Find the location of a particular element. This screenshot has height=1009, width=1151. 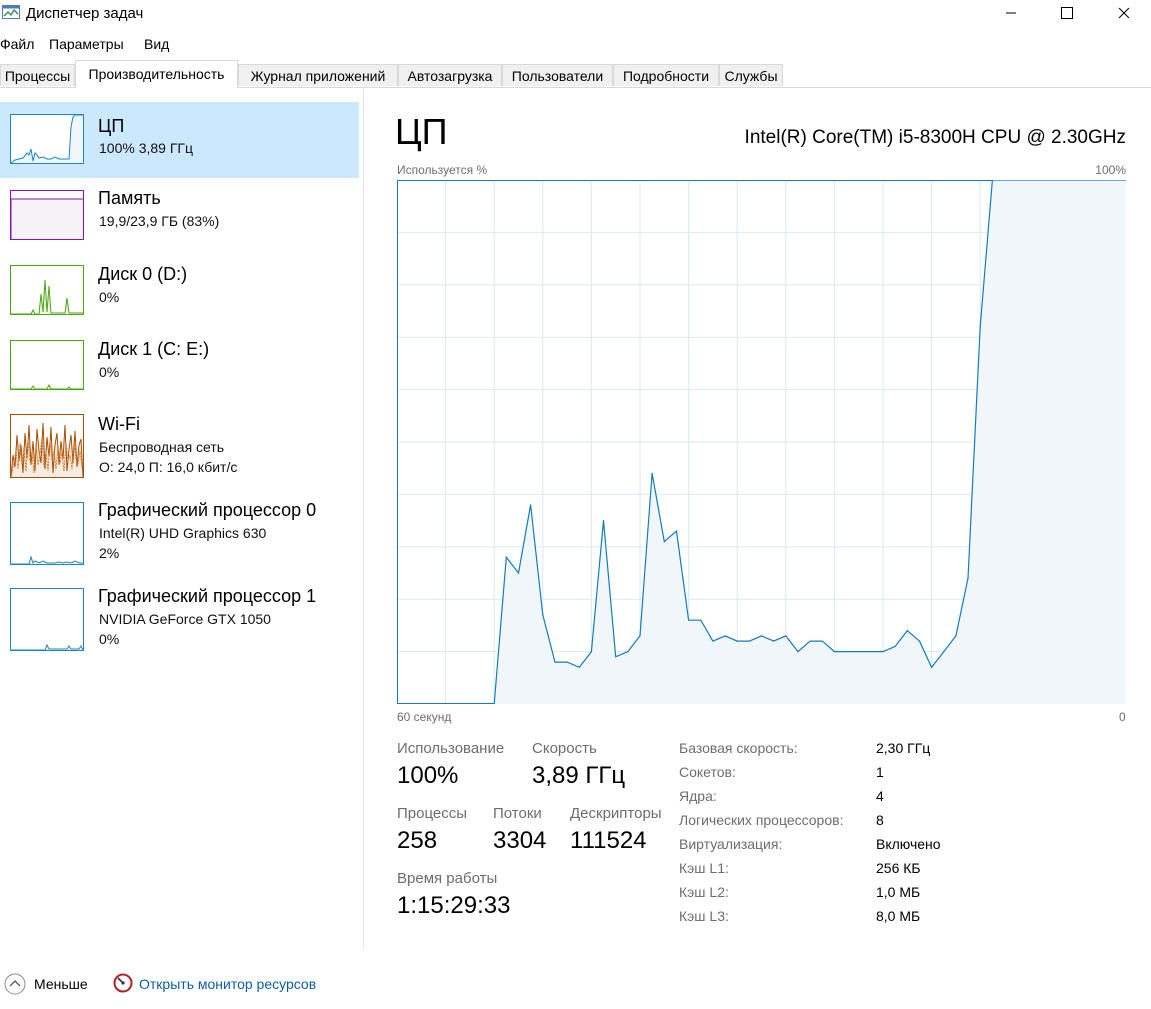

sidebar-item-subtitle: 0% is located at coordinates (109, 297).